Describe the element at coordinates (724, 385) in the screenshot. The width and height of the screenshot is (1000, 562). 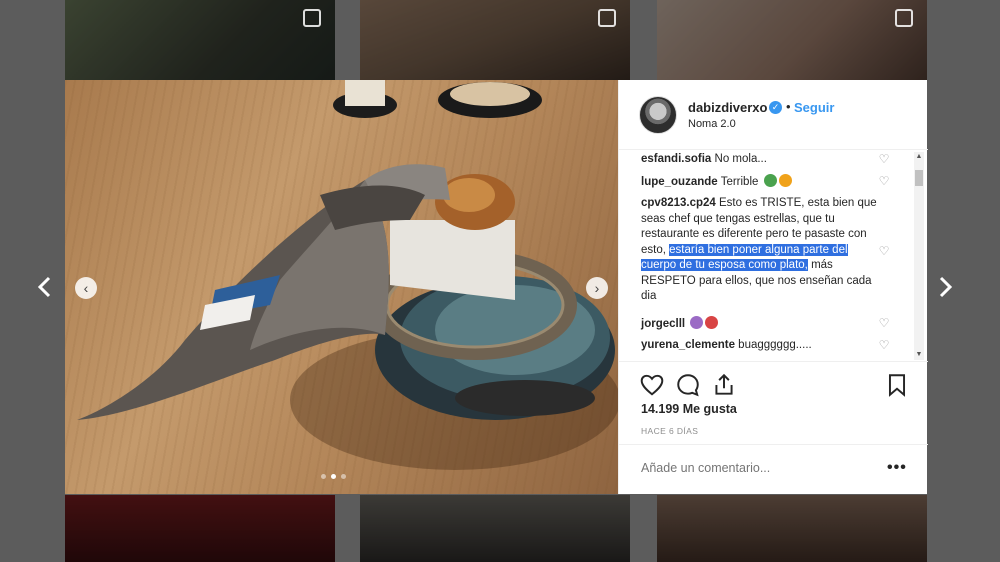
I see `share-icon` at that location.